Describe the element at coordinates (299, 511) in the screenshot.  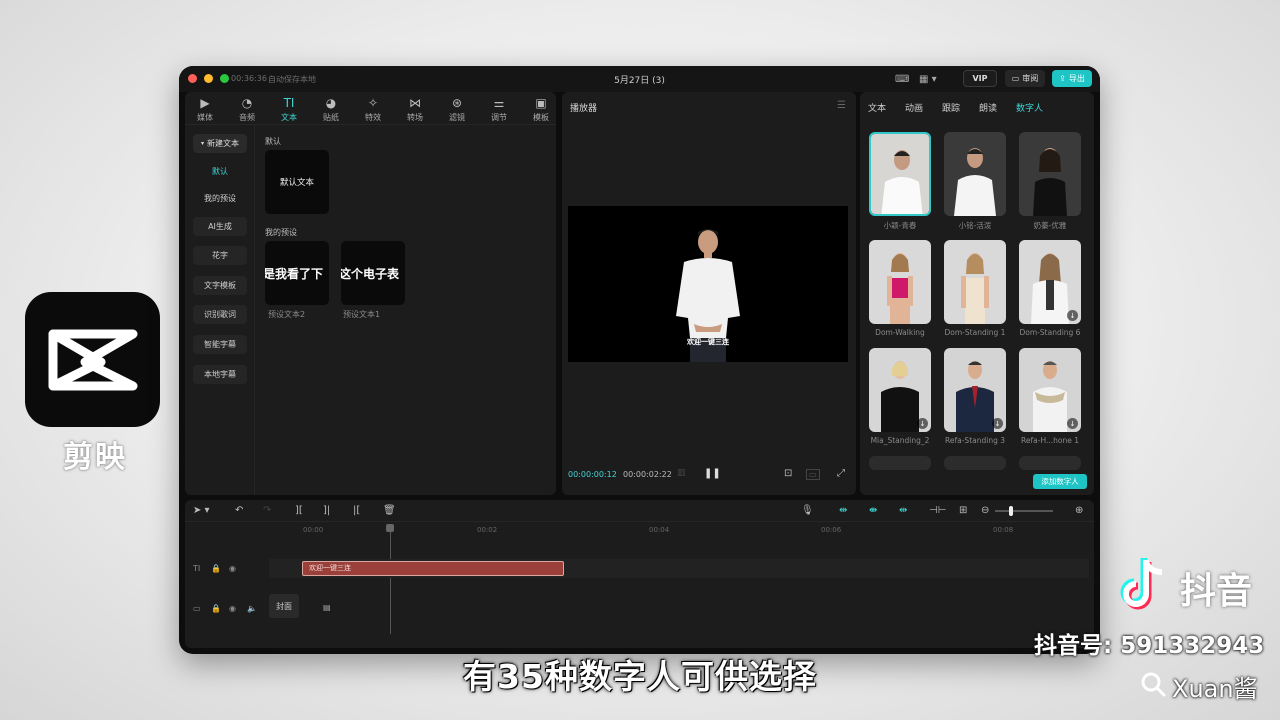
I see `split-icon: ][` at that location.